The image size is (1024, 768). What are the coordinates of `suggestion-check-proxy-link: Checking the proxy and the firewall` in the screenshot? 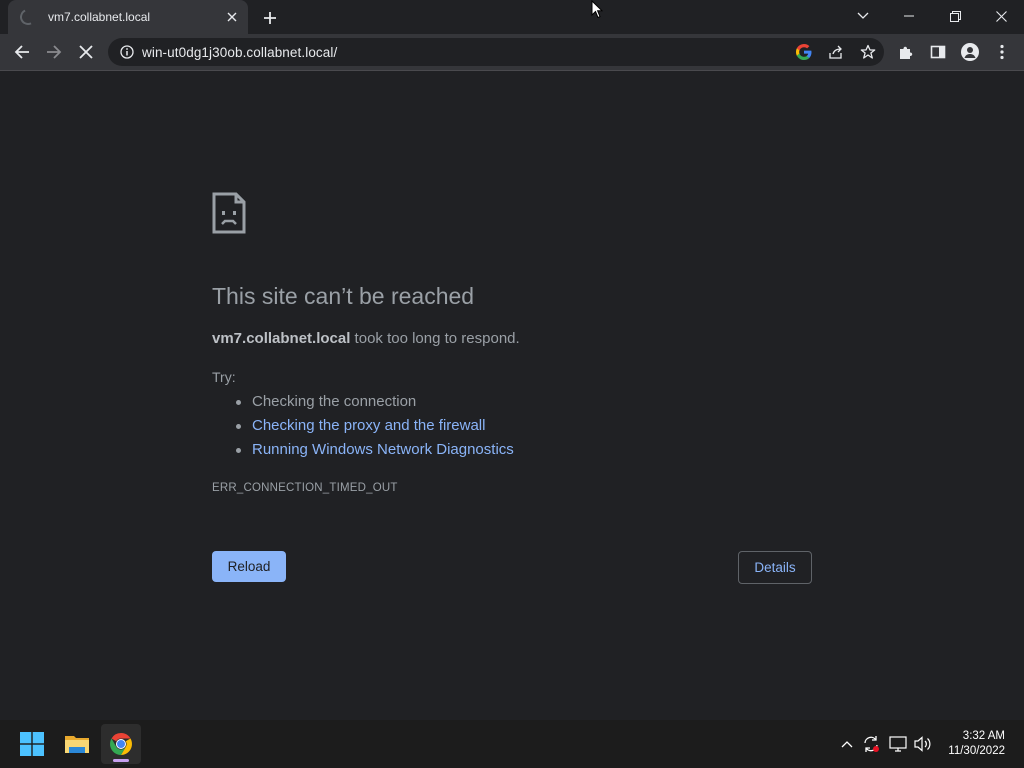 It's located at (375, 429).